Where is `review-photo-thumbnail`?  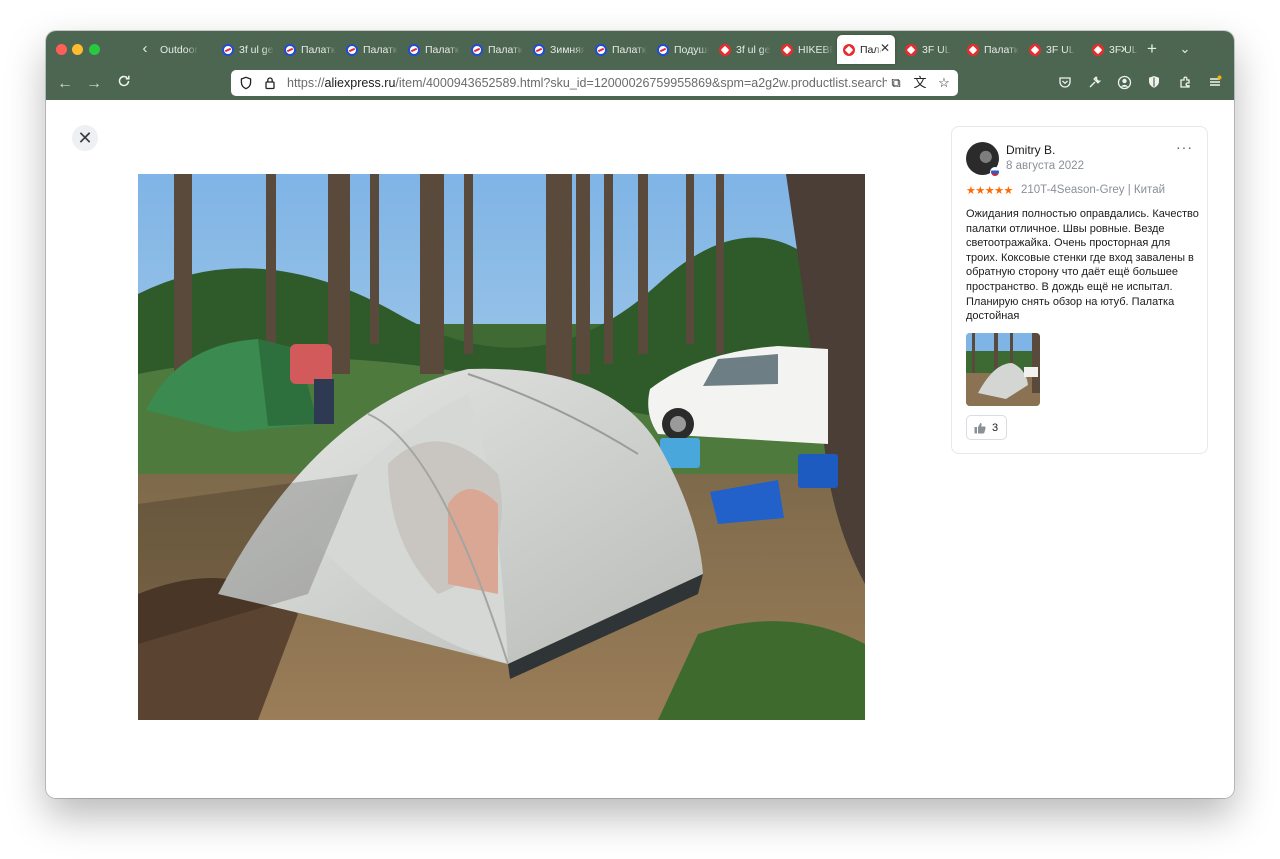
review-photo-thumbnail is located at coordinates (1003, 369).